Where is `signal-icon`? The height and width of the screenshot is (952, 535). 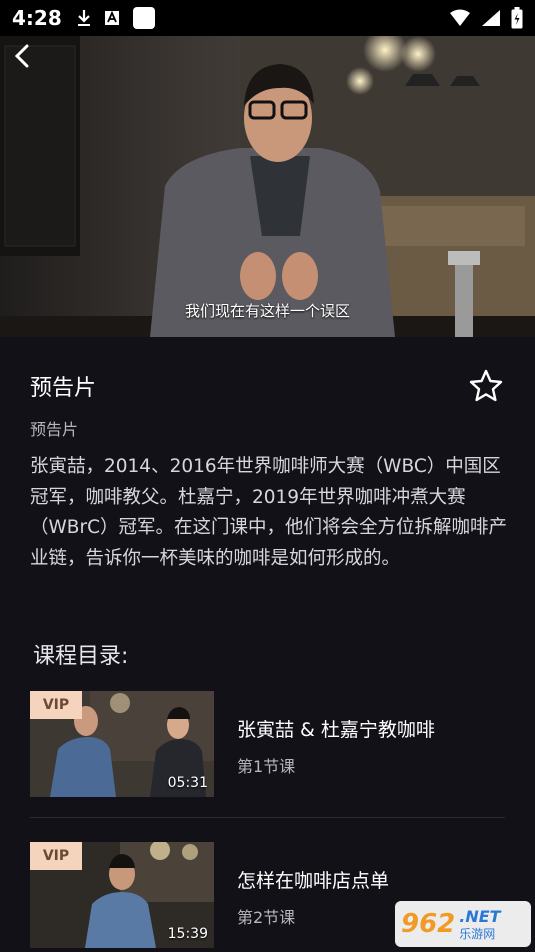 signal-icon is located at coordinates (491, 18).